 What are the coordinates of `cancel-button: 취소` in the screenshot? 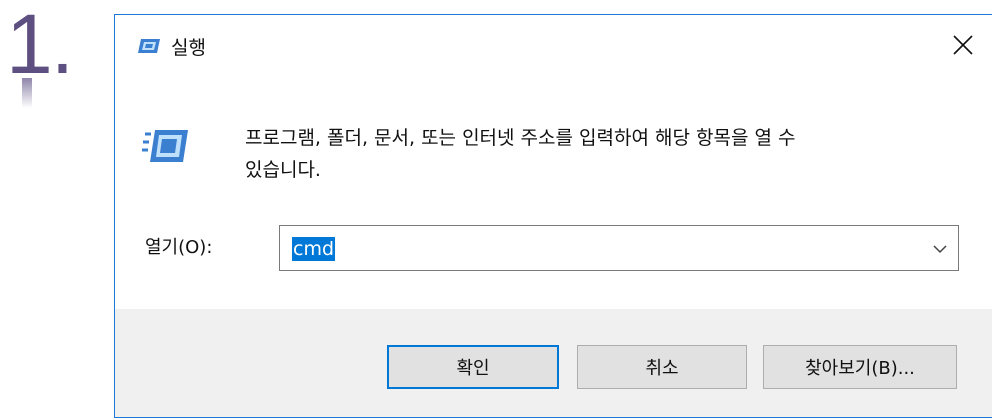 It's located at (662, 367).